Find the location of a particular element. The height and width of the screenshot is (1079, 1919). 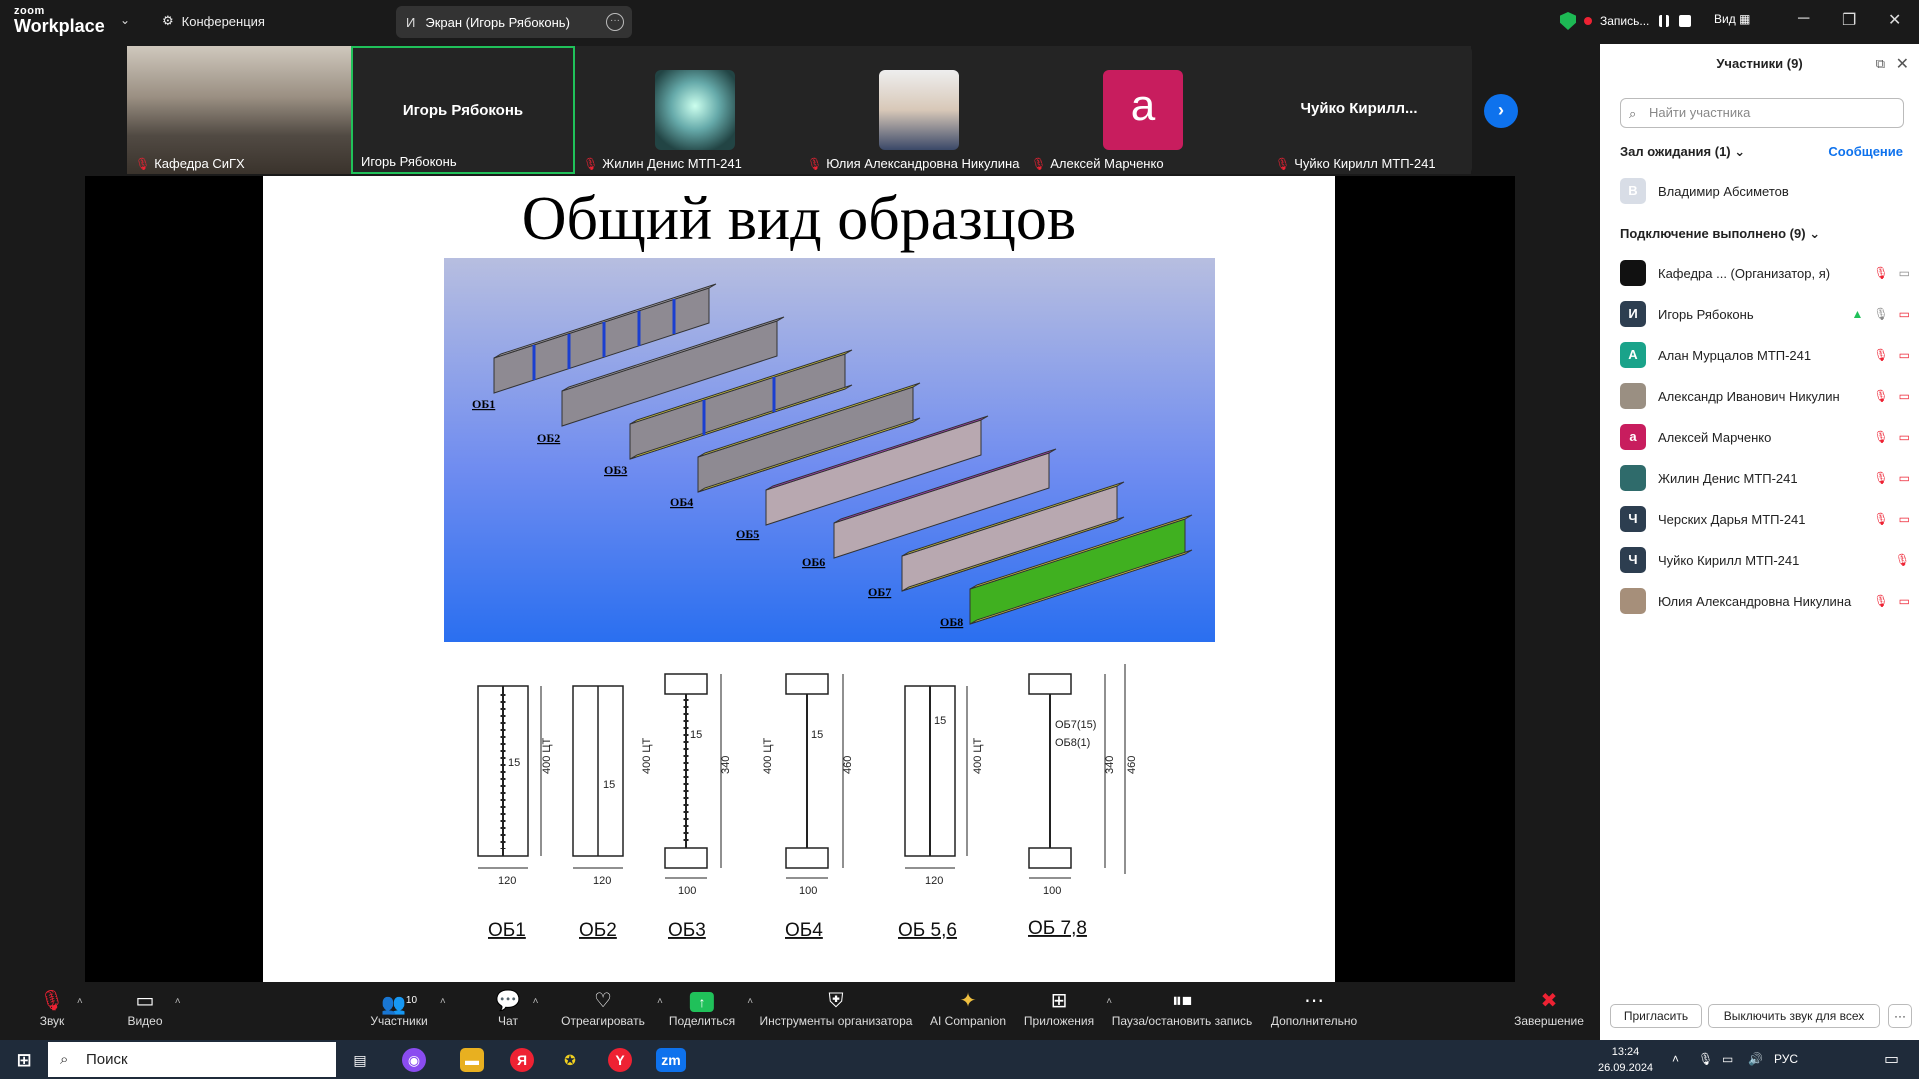

react-button: ♡ Отреагировать ˄ is located at coordinates (612, 1008).